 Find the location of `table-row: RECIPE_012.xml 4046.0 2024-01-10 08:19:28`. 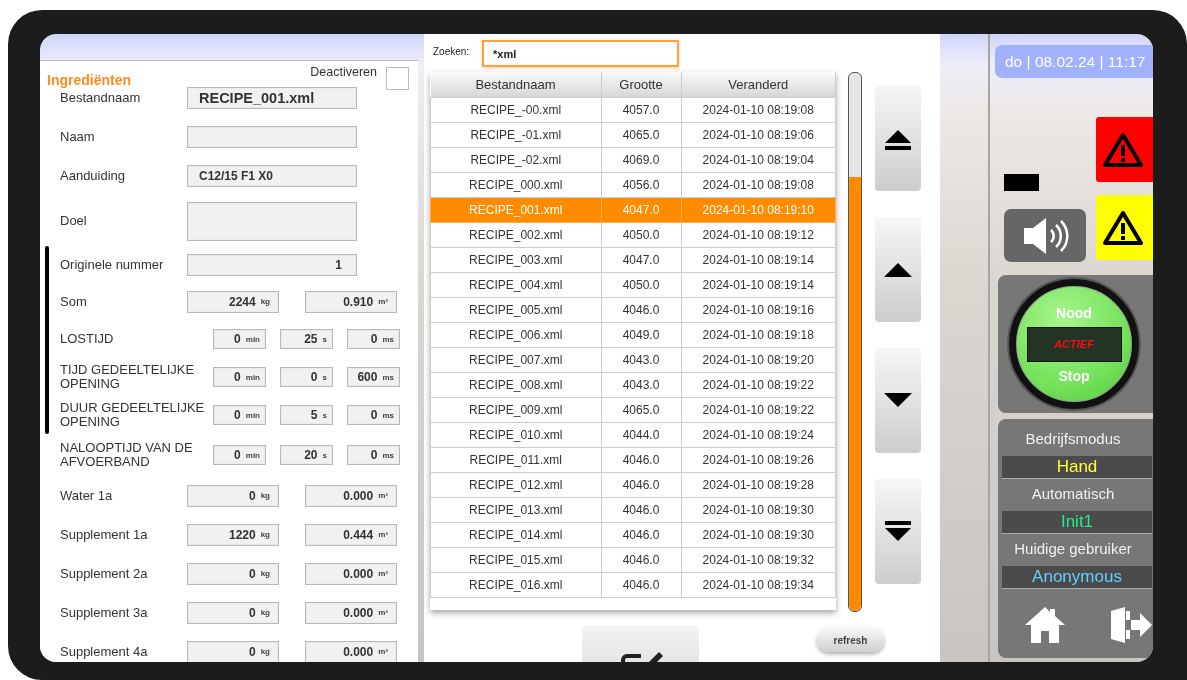

table-row: RECIPE_012.xml 4046.0 2024-01-10 08:19:28 is located at coordinates (633, 485).